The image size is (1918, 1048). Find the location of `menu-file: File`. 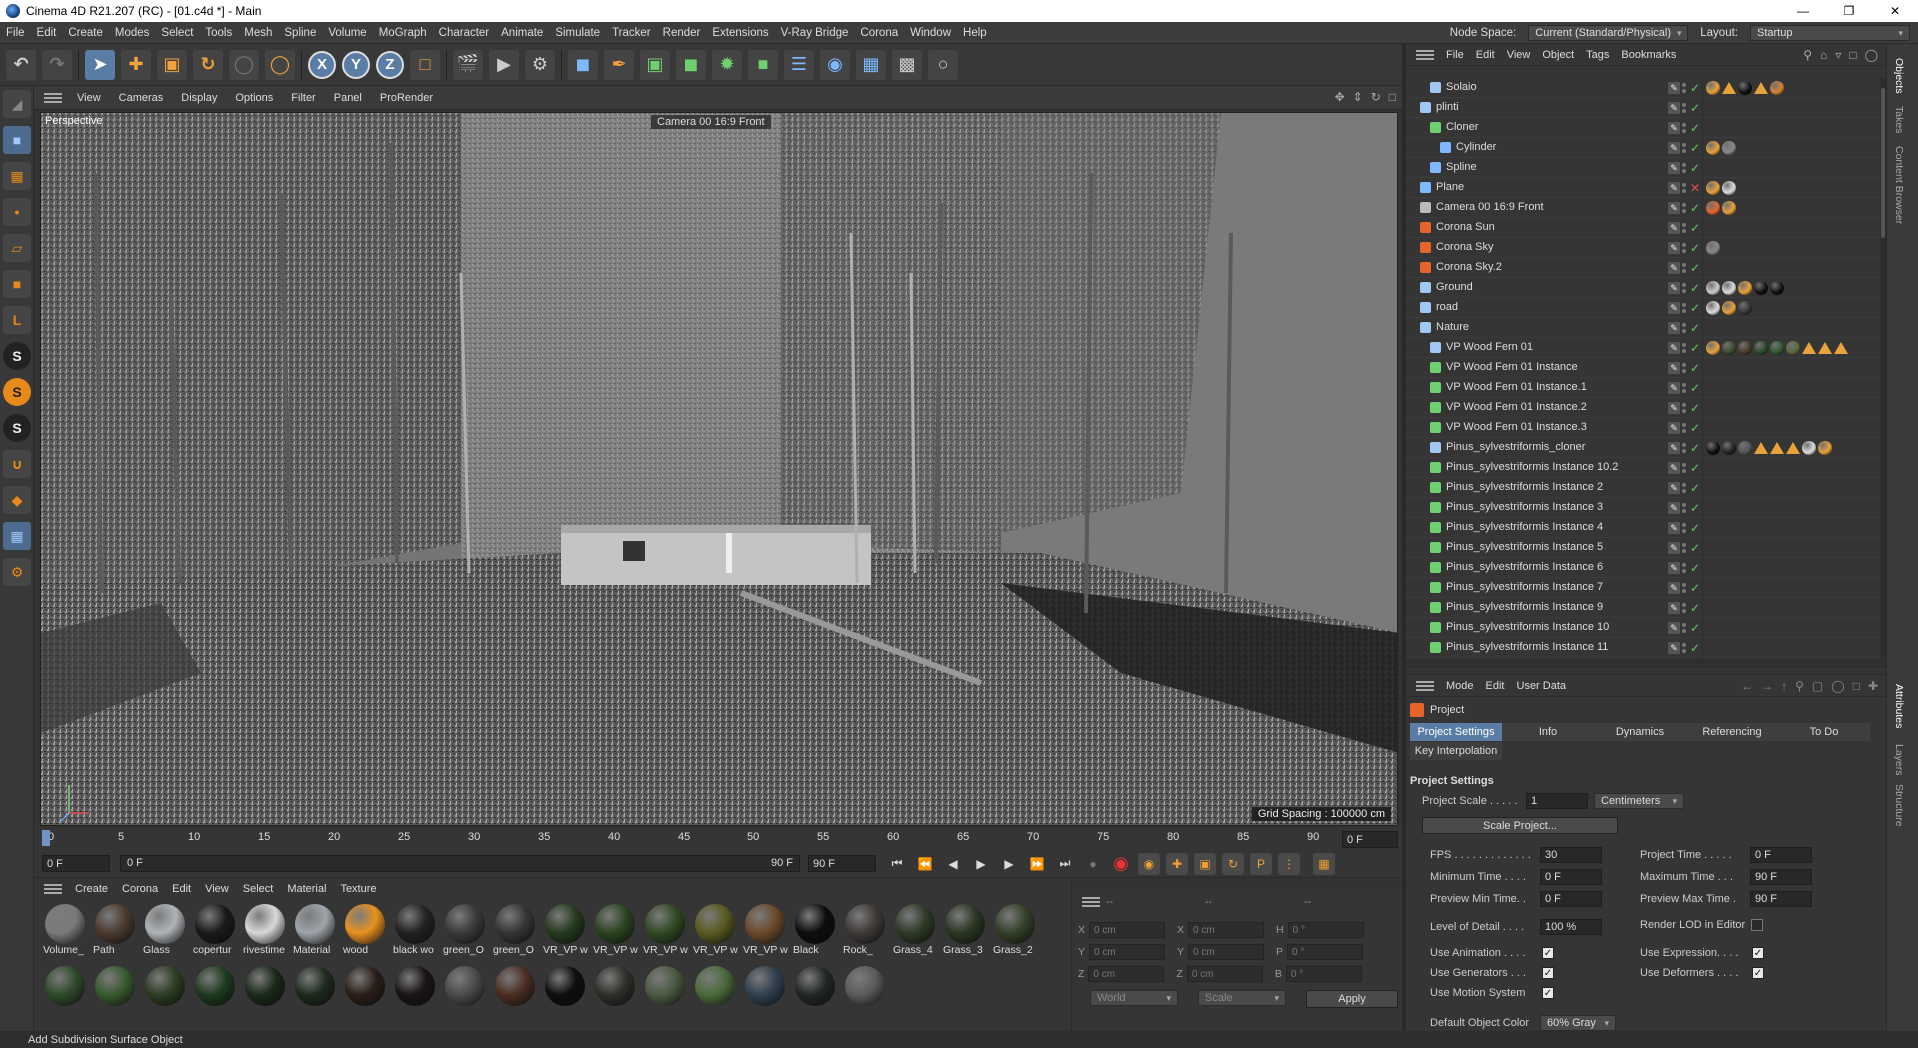

menu-file: File is located at coordinates (15, 33).